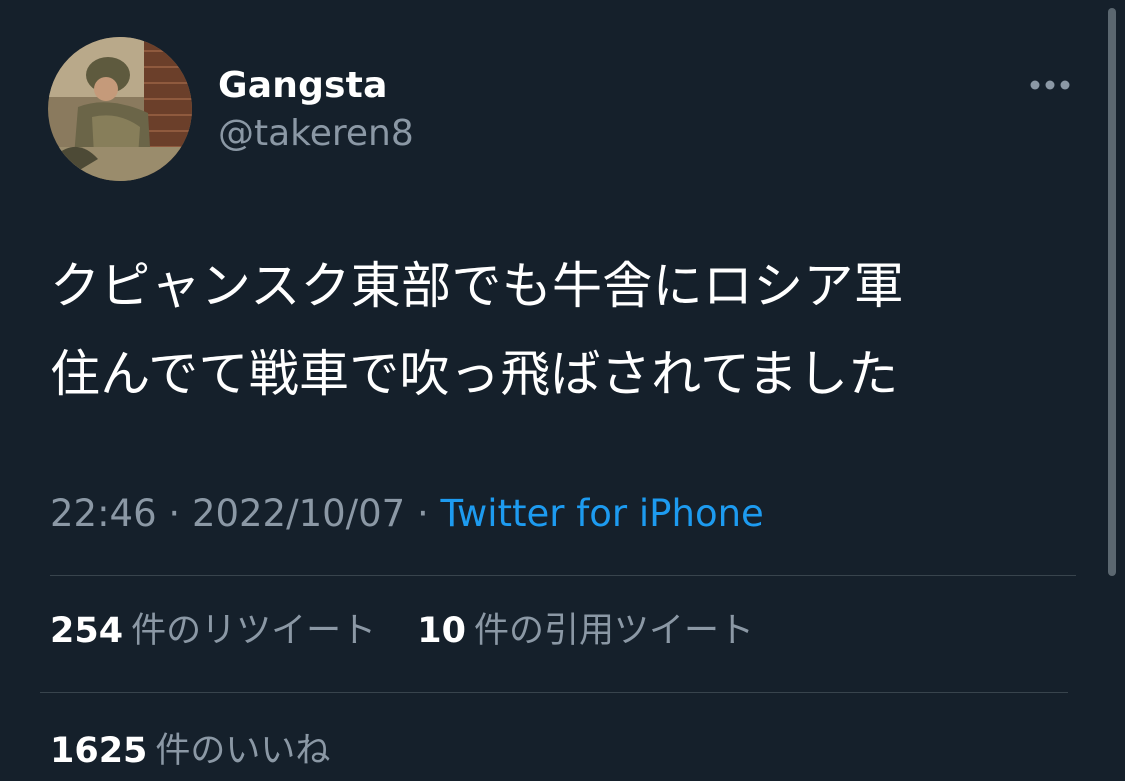  Describe the element at coordinates (243, 751) in the screenshot. I see `likes-label: 件のいいね` at that location.